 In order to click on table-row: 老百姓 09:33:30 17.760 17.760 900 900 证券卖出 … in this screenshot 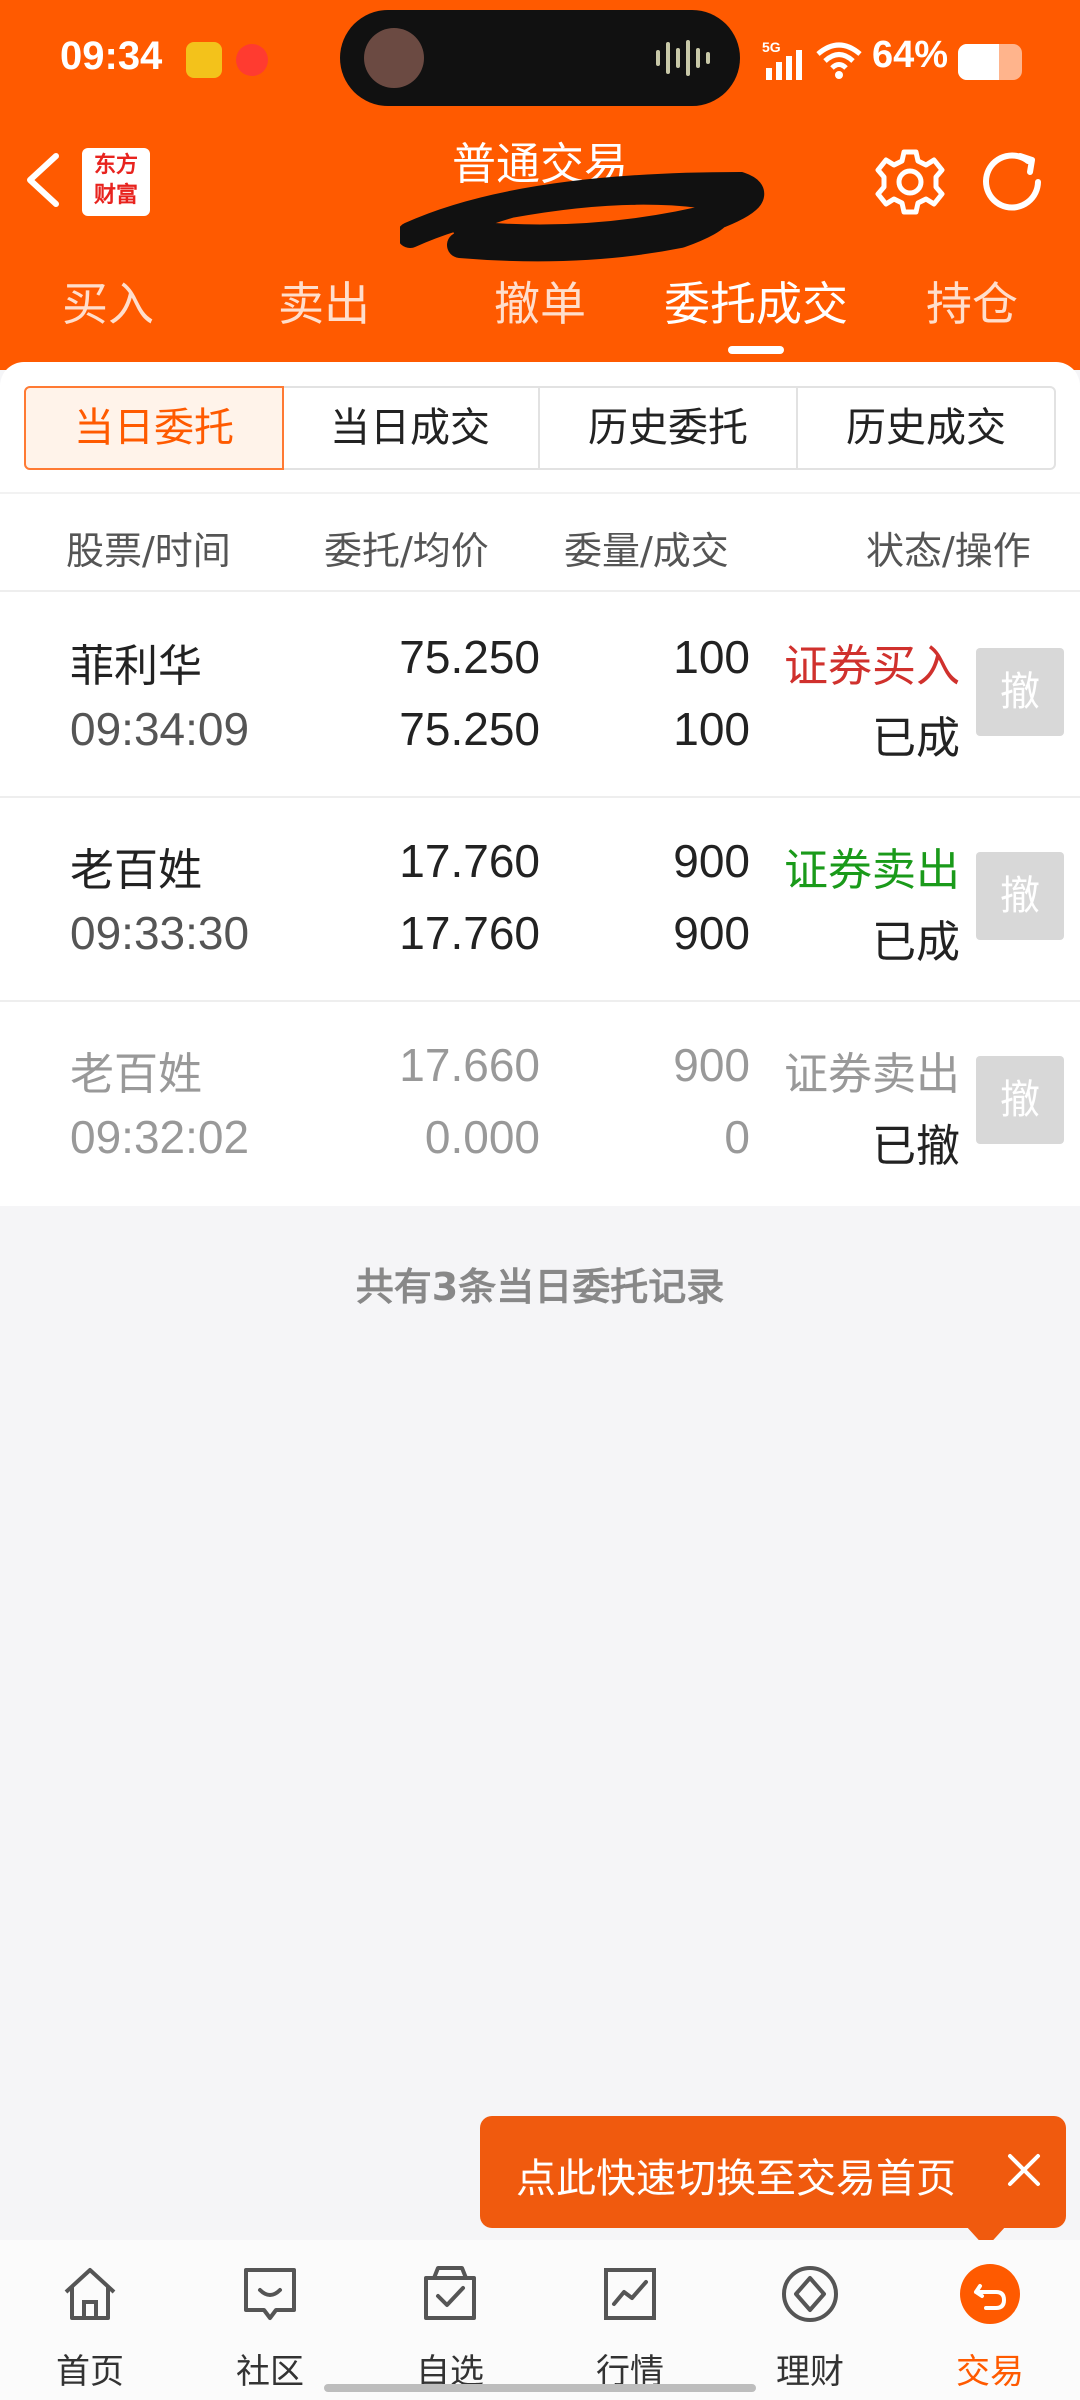, I will do `click(540, 900)`.